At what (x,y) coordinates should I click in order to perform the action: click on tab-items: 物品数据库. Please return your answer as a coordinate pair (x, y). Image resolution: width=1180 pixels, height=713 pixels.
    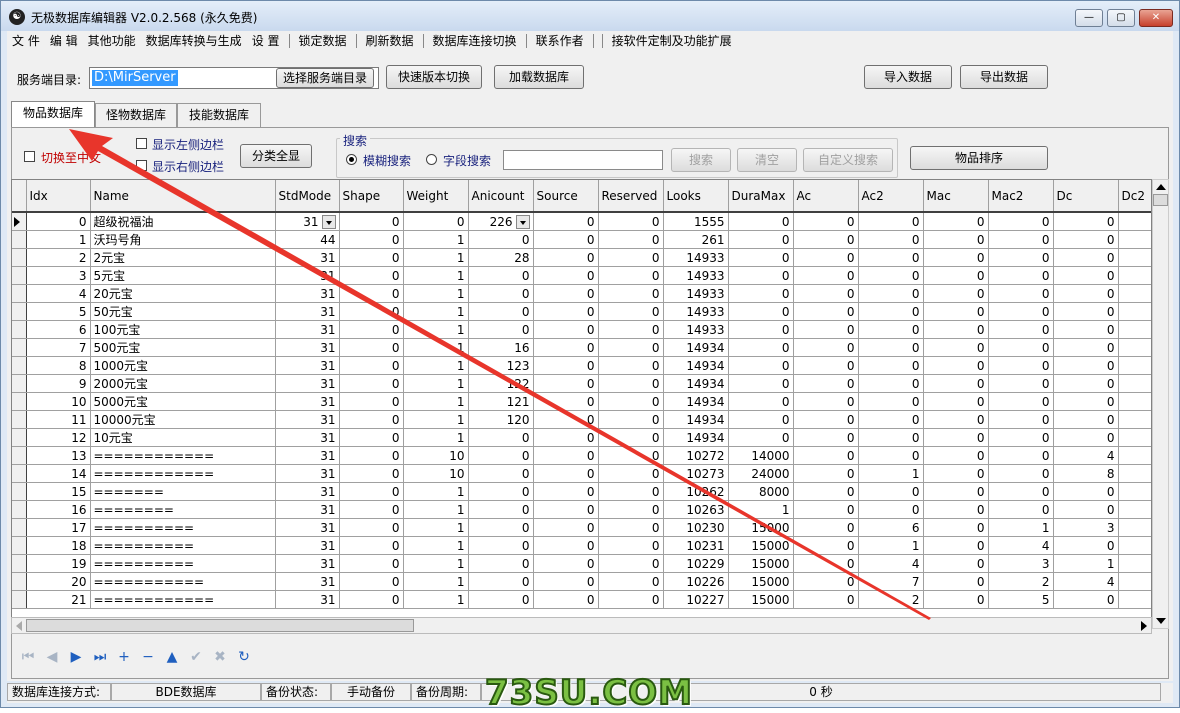
    Looking at the image, I should click on (53, 114).